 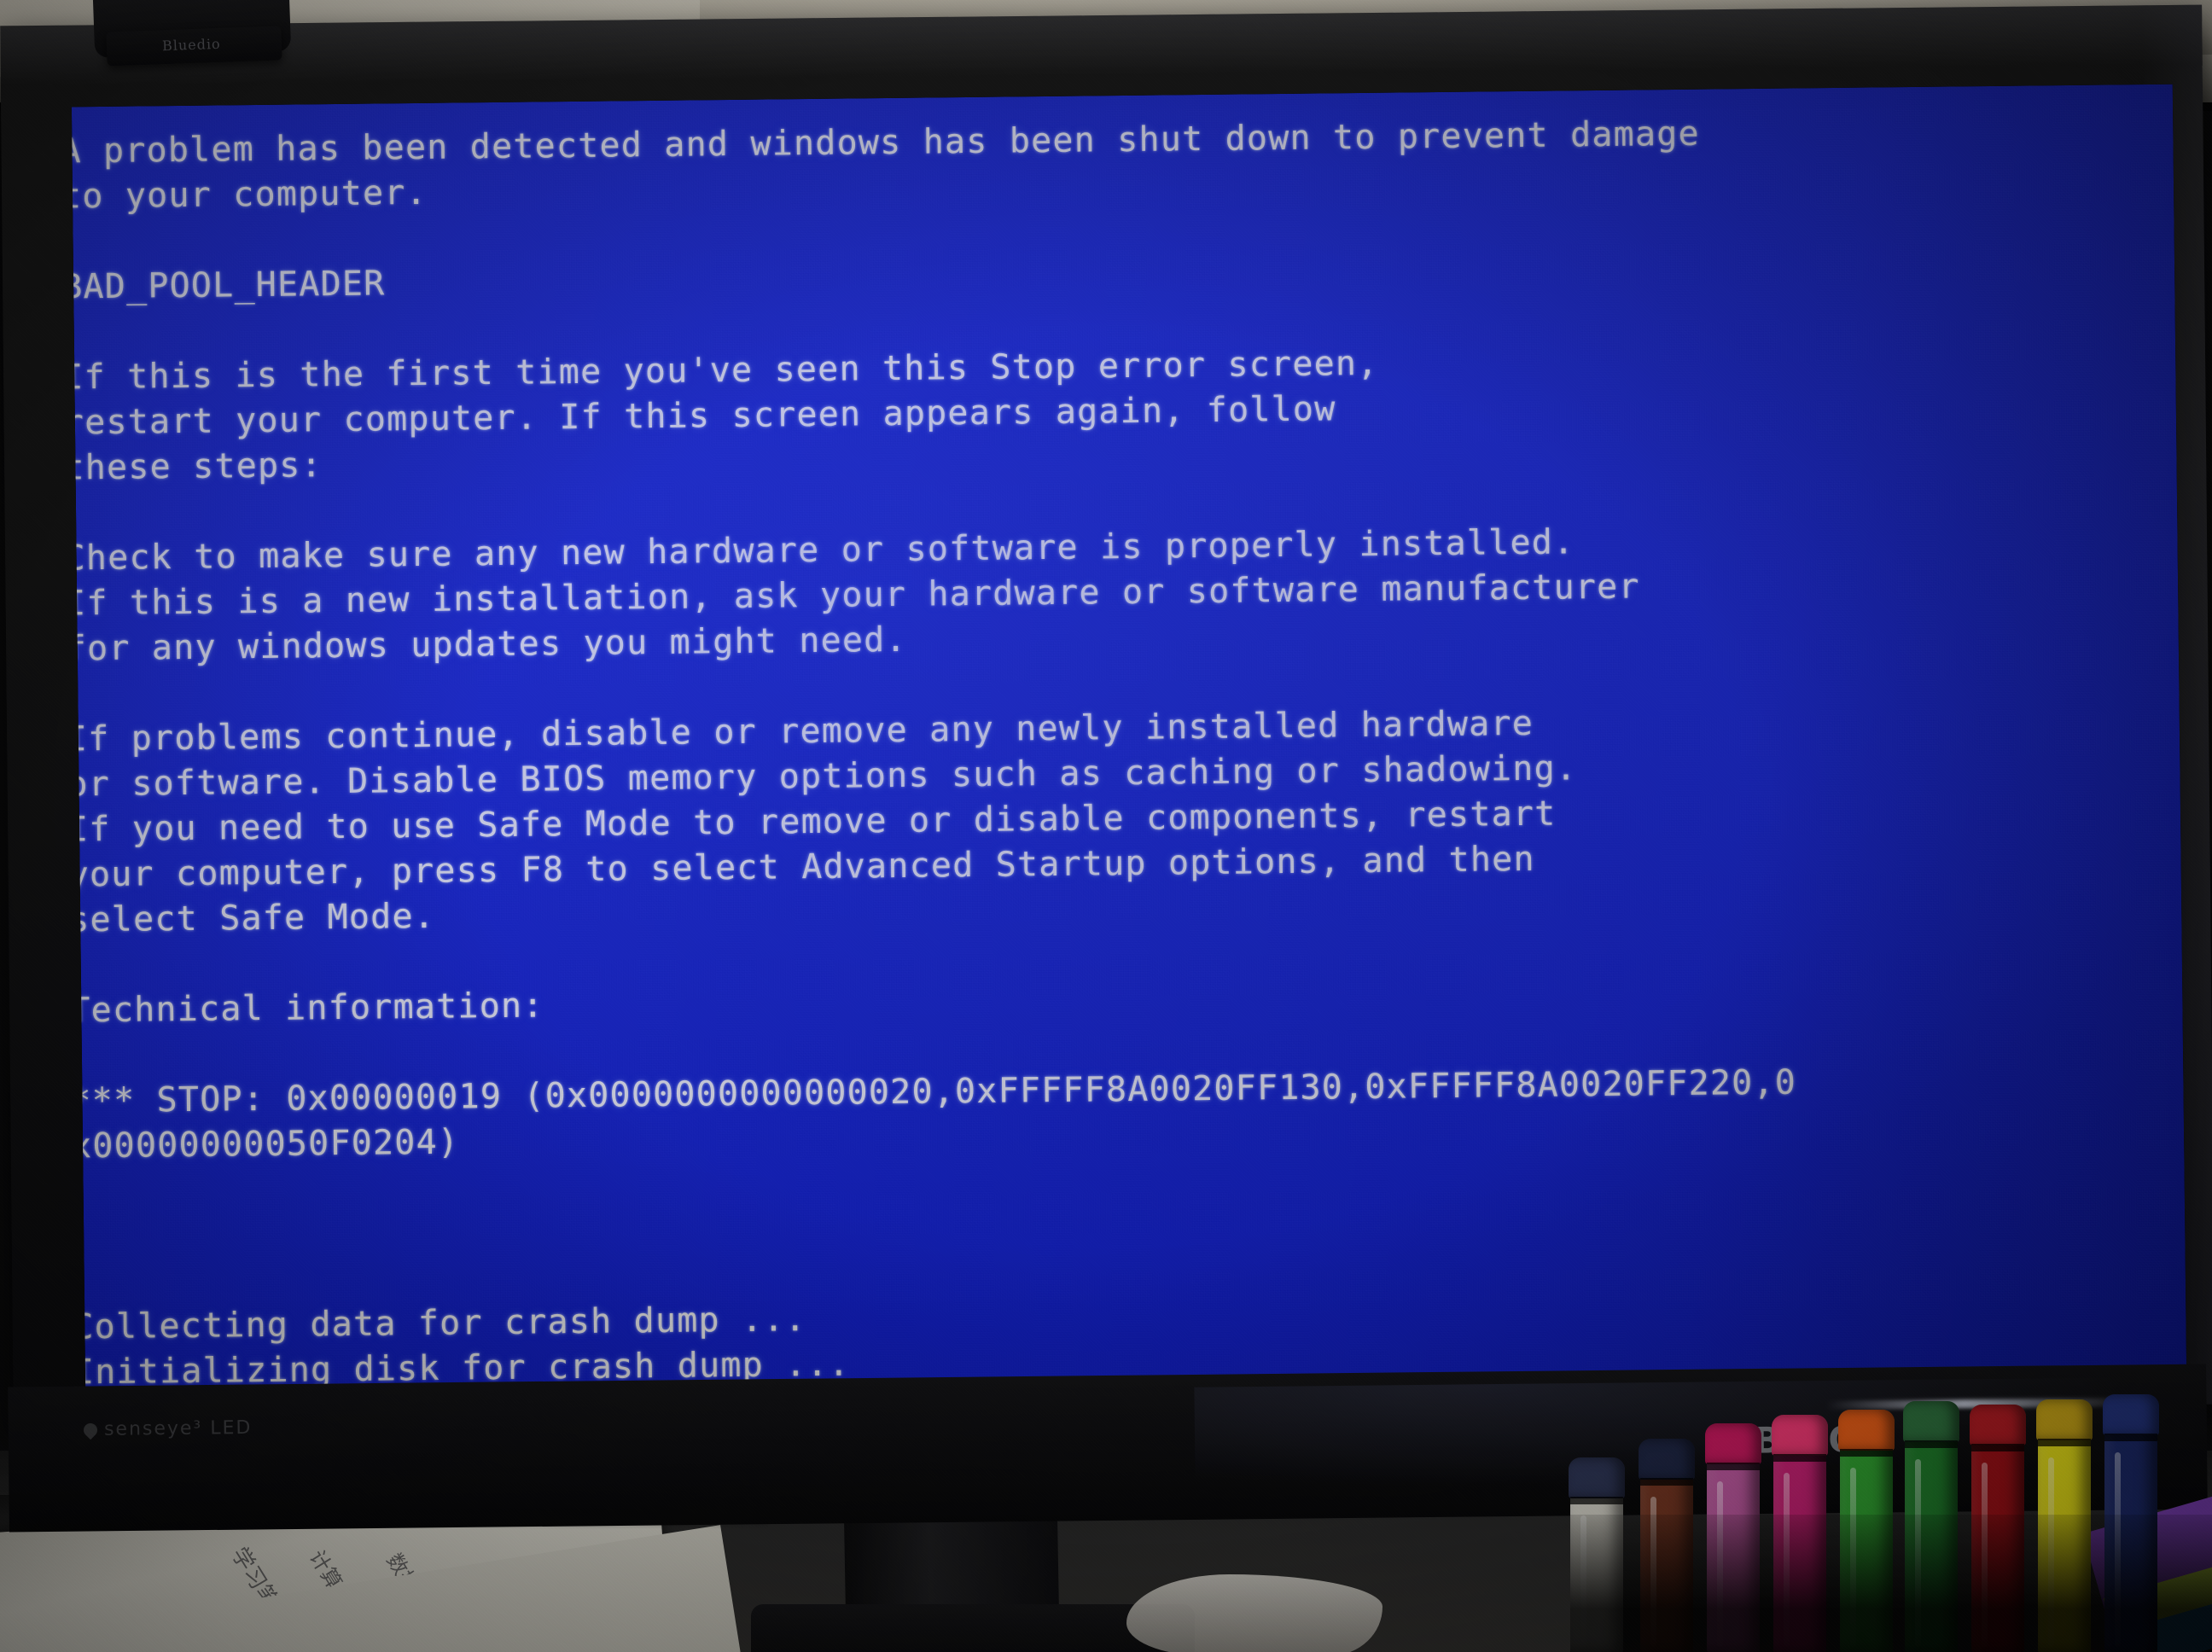 What do you see at coordinates (1891, 1583) in the screenshot?
I see `marker-cup-shadow` at bounding box center [1891, 1583].